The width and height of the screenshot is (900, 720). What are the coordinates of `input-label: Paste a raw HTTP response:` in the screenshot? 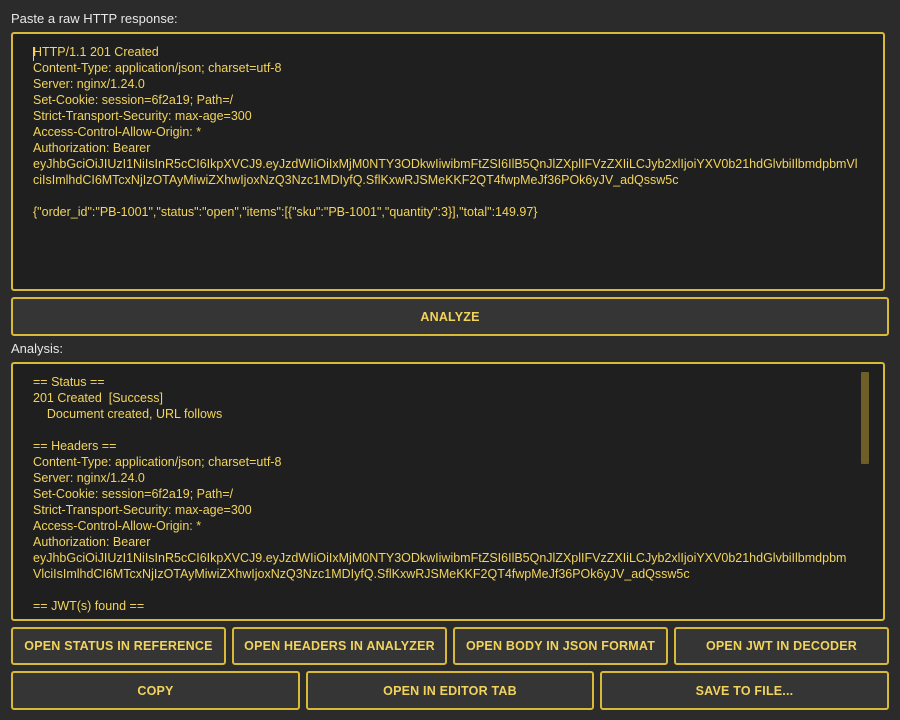 It's located at (94, 18).